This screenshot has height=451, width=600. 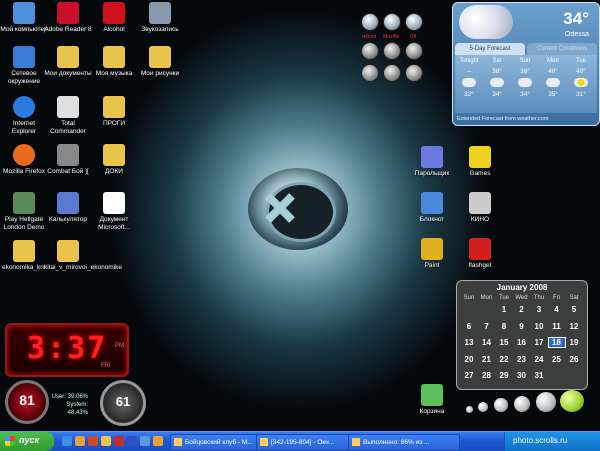 I want to click on calendar-day: 16, so click(x=522, y=342).